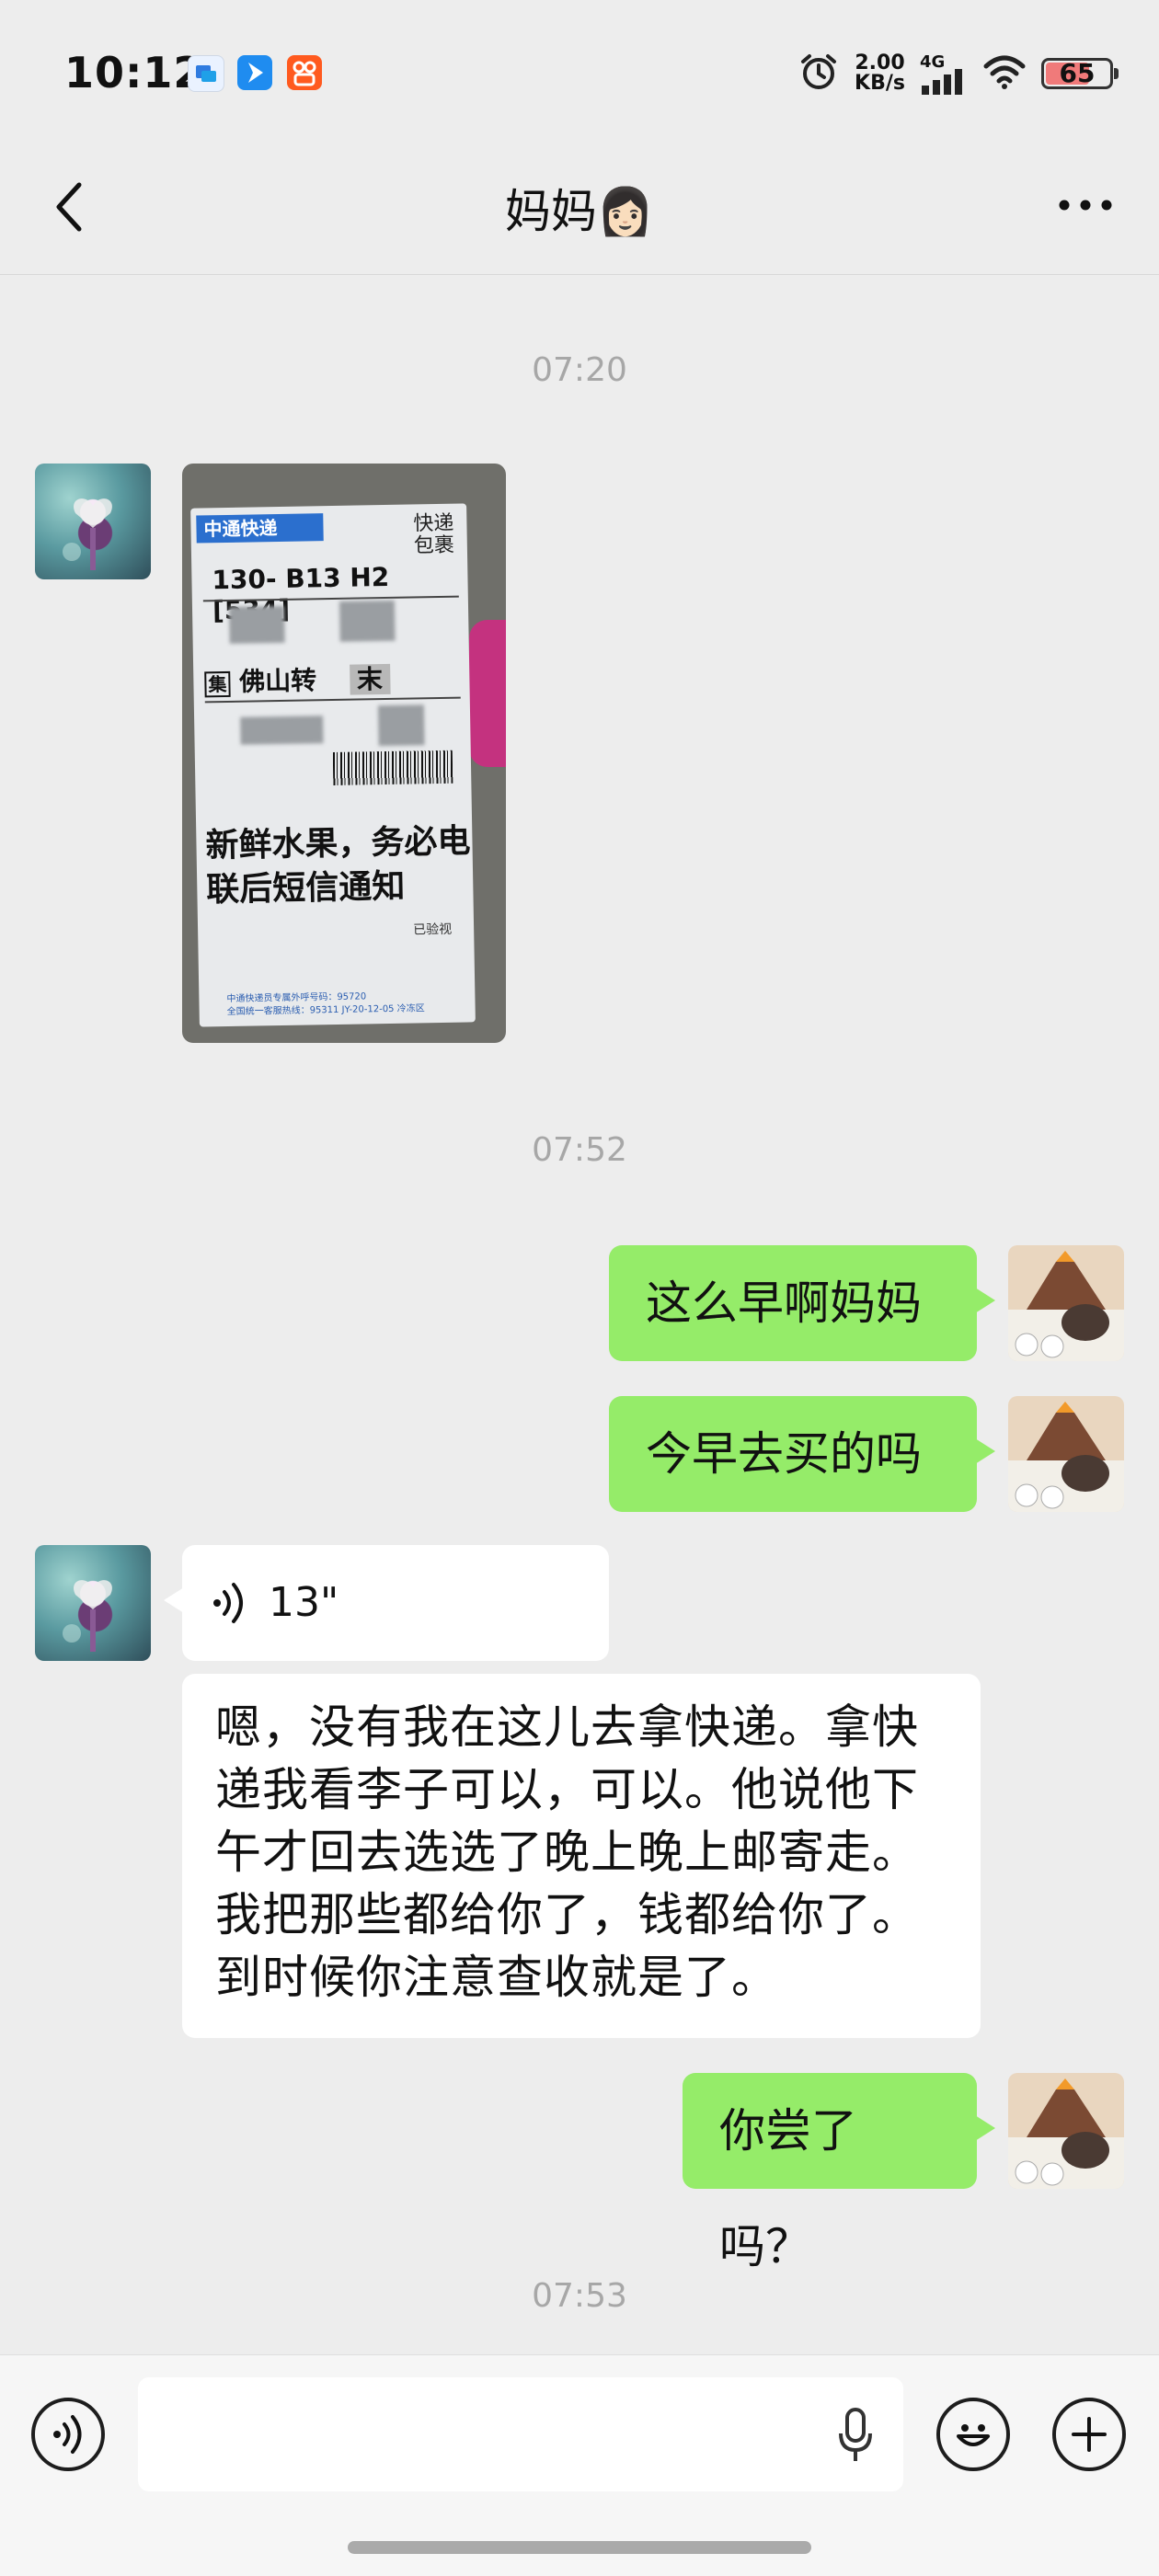 The height and width of the screenshot is (2576, 1159). I want to click on signal-icon: 4G, so click(944, 74).